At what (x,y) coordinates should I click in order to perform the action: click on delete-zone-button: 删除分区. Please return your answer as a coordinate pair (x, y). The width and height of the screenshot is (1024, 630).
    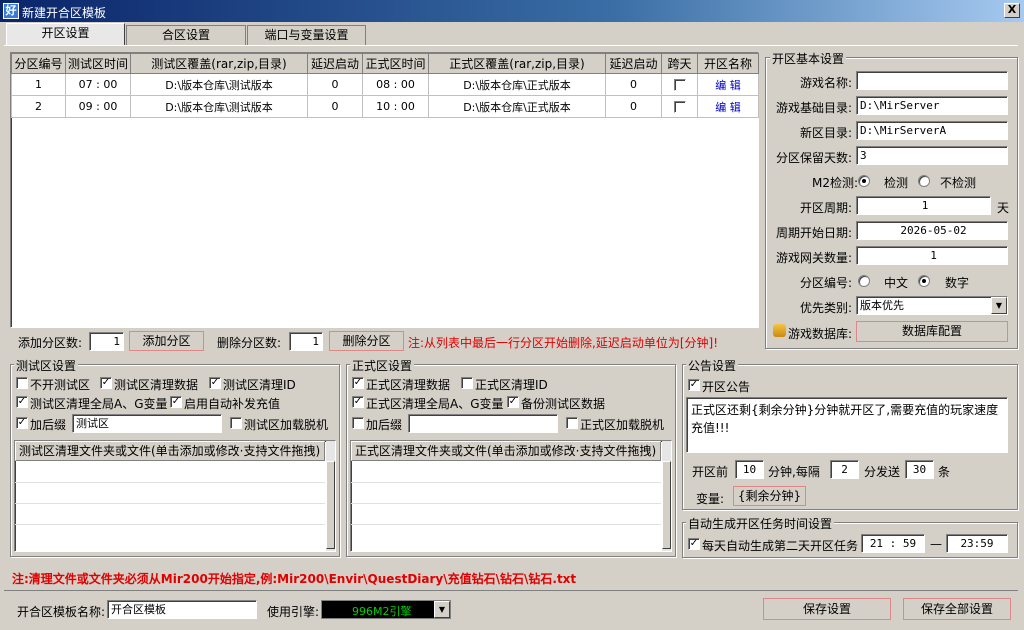
    Looking at the image, I should click on (366, 341).